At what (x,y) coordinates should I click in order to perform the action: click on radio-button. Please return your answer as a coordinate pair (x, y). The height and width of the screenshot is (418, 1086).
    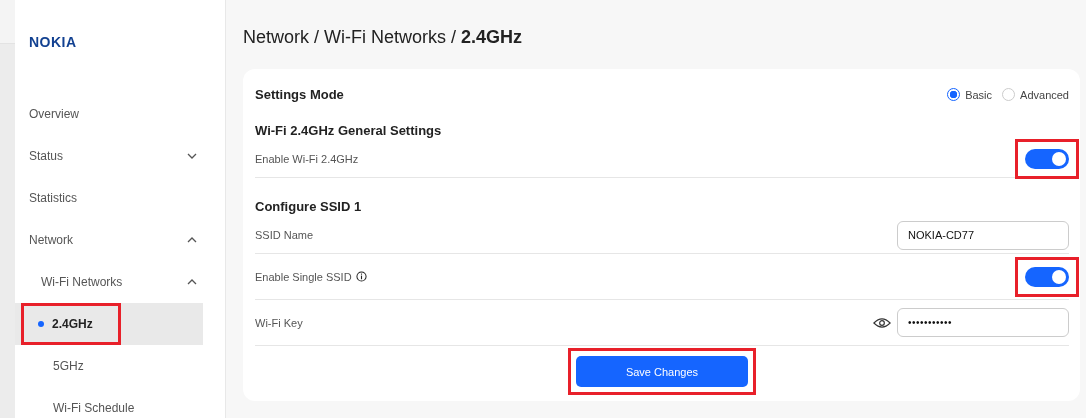
    Looking at the image, I should click on (954, 94).